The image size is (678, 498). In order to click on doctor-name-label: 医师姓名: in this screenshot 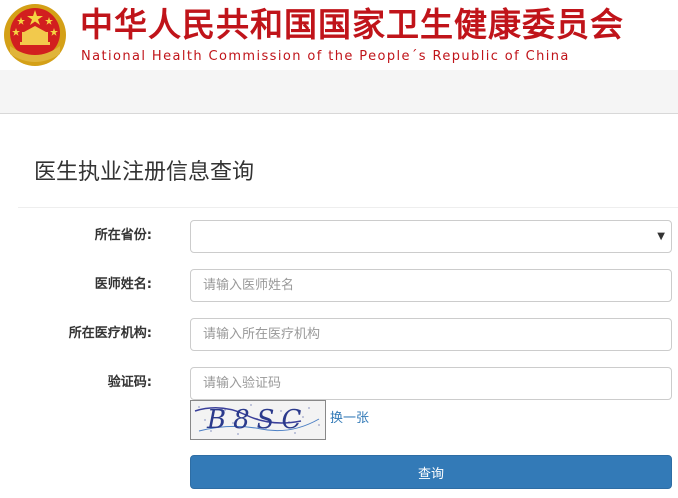, I will do `click(123, 284)`.